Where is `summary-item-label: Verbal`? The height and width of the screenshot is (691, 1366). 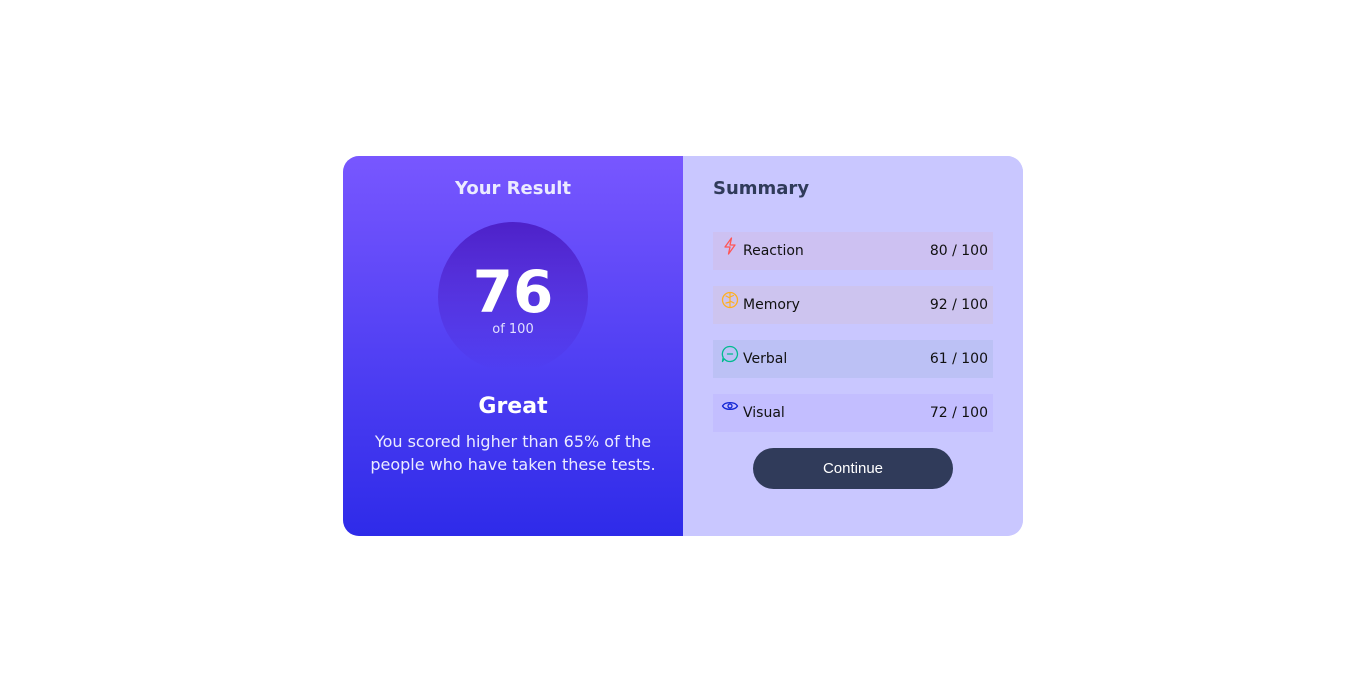 summary-item-label: Verbal is located at coordinates (765, 359).